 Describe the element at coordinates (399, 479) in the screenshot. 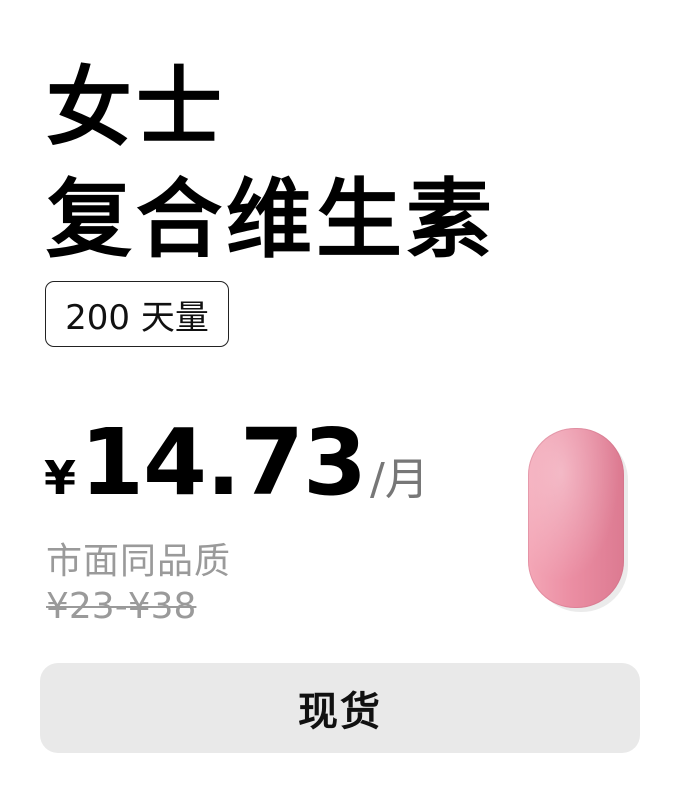

I see `price-unit: /月` at that location.